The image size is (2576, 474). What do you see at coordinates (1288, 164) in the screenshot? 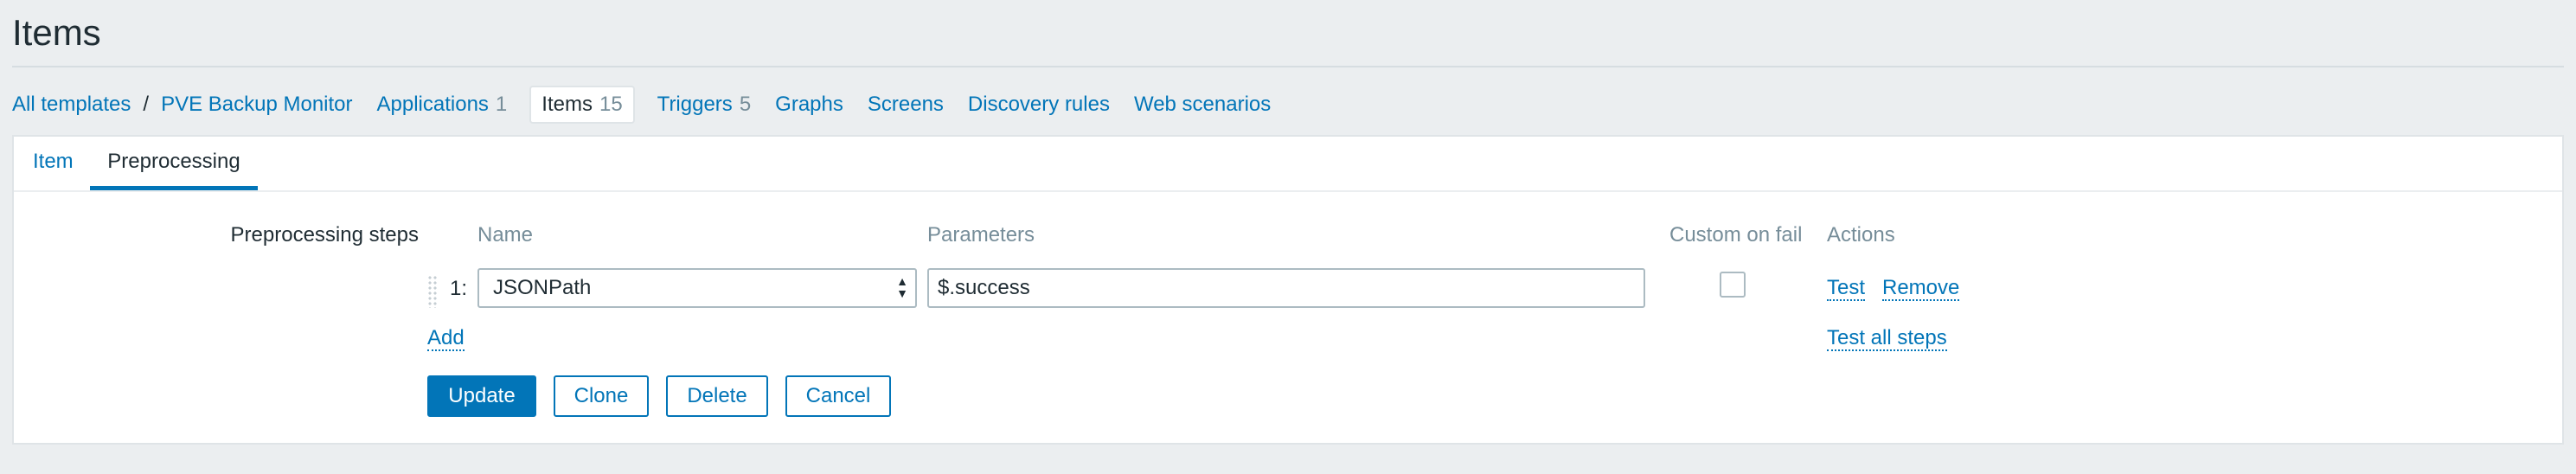
I see `form-tabs: Item Preprocessing` at bounding box center [1288, 164].